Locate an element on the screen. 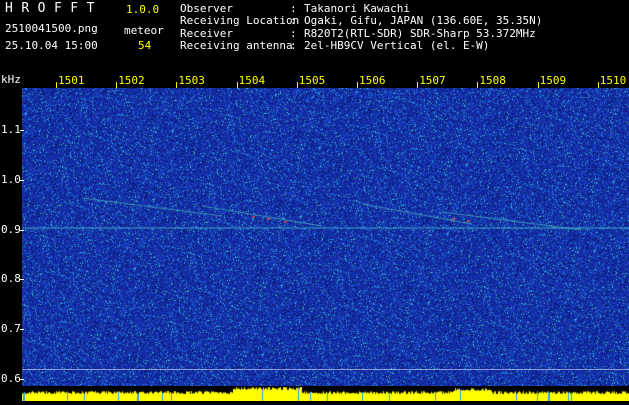 This screenshot has width=629, height=405. frequency-tick-label: 1.0 is located at coordinates (11, 179).